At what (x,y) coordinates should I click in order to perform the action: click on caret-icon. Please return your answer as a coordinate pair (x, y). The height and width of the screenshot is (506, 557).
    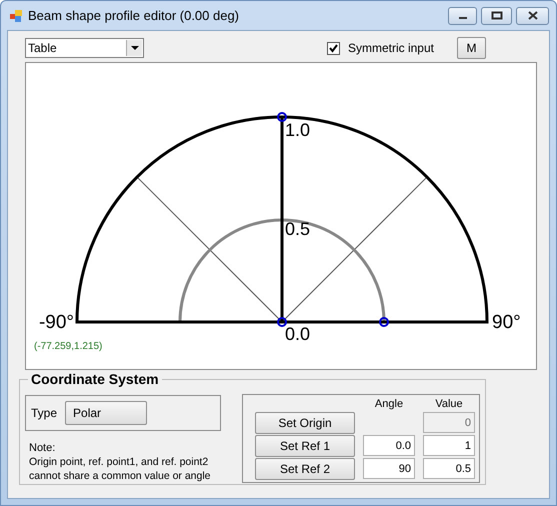
    Looking at the image, I should click on (134, 48).